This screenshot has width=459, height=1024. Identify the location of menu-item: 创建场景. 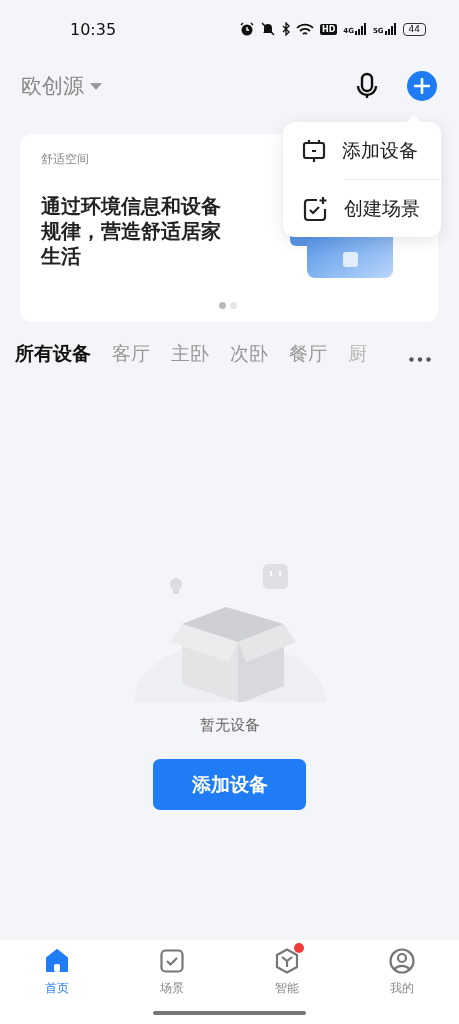
(362, 208).